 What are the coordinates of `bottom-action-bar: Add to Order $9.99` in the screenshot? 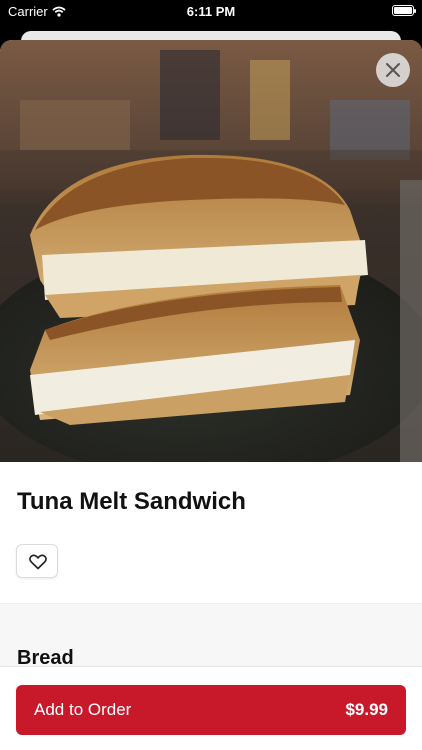 It's located at (211, 708).